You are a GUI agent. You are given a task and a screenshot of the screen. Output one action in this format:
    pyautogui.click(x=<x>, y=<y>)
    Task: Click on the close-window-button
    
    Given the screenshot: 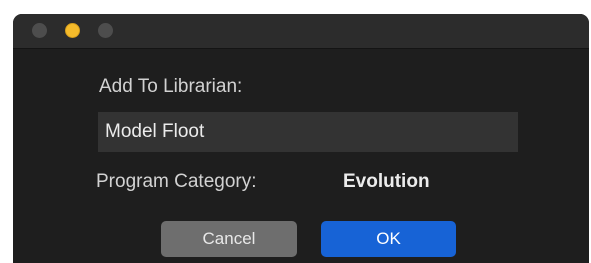 What is the action you would take?
    pyautogui.click(x=39, y=30)
    